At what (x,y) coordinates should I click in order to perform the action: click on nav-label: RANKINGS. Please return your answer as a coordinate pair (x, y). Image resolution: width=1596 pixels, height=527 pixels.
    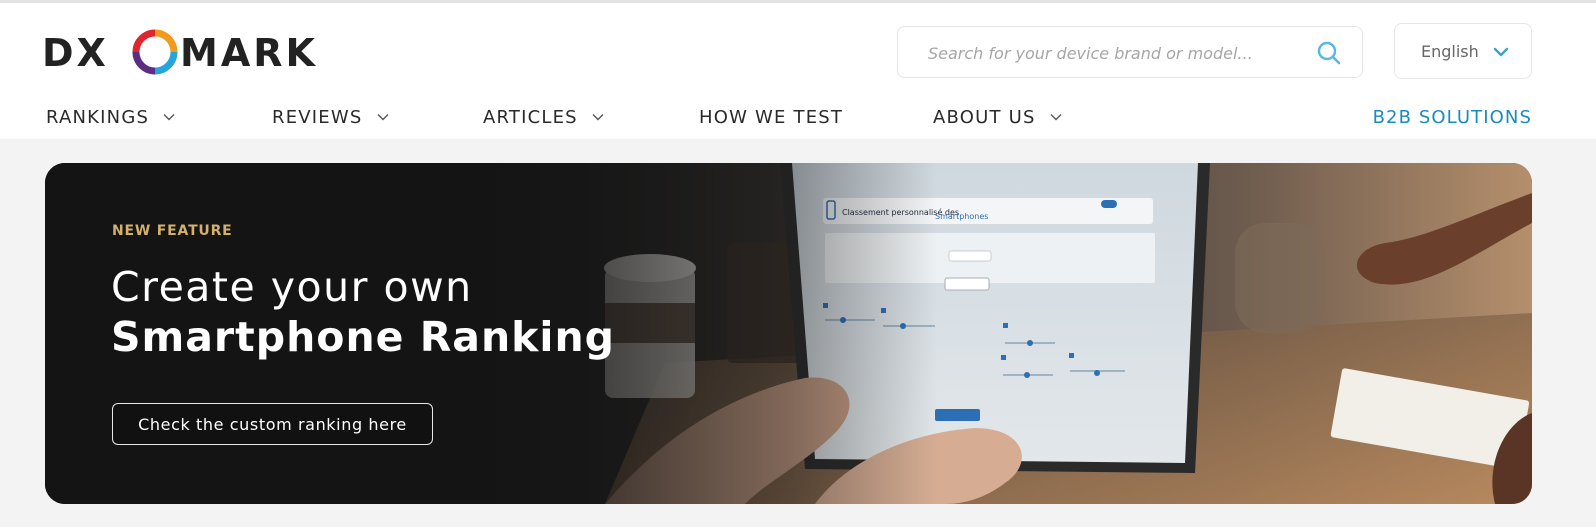
    Looking at the image, I should click on (98, 117).